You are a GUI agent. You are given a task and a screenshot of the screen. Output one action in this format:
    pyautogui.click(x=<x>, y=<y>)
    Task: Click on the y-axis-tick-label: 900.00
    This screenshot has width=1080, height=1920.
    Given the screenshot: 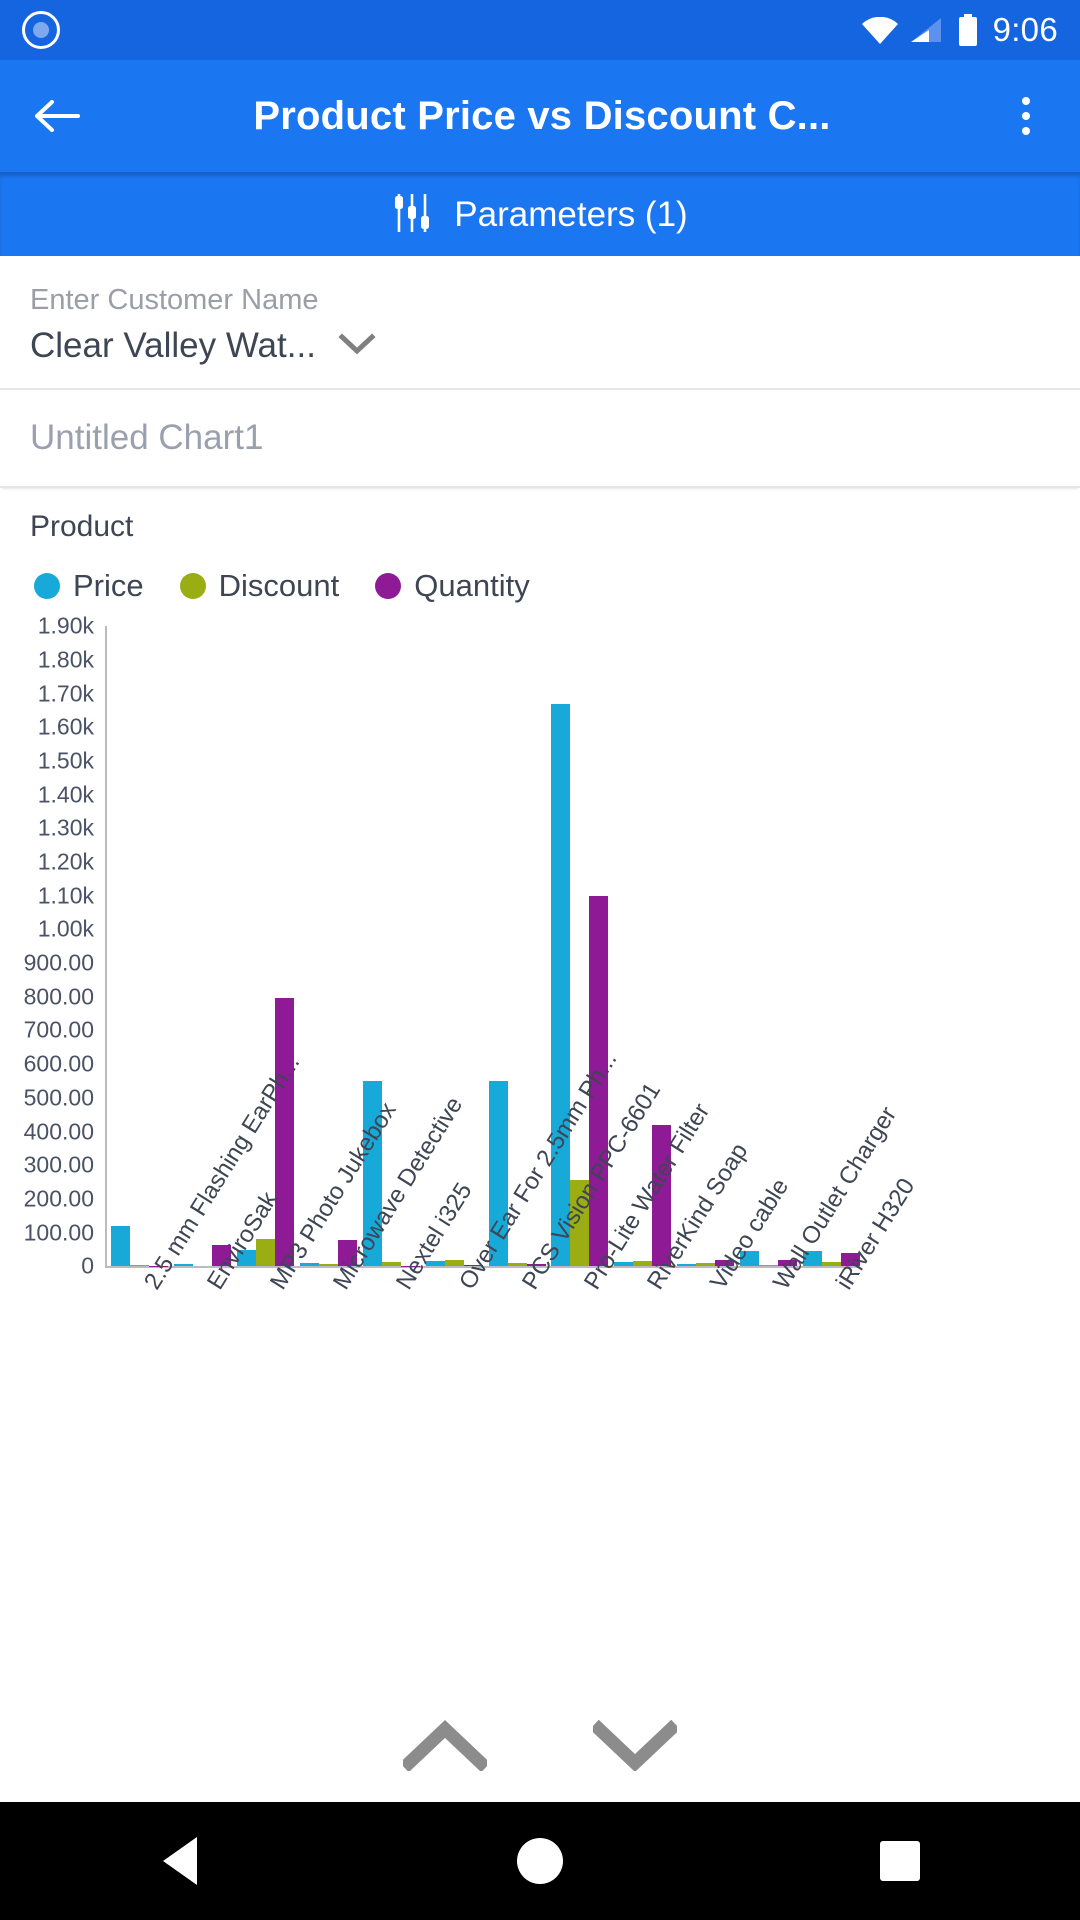 What is the action you would take?
    pyautogui.click(x=58, y=962)
    